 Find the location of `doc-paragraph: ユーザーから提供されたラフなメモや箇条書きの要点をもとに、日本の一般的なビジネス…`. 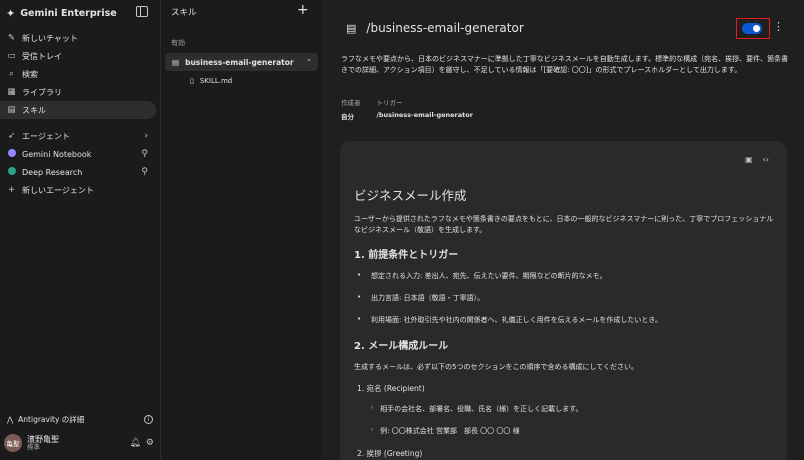

doc-paragraph: ユーザーから提供されたラフなメモや箇条書きの要点をもとに、日本の一般的なビジネス… is located at coordinates (564, 224).